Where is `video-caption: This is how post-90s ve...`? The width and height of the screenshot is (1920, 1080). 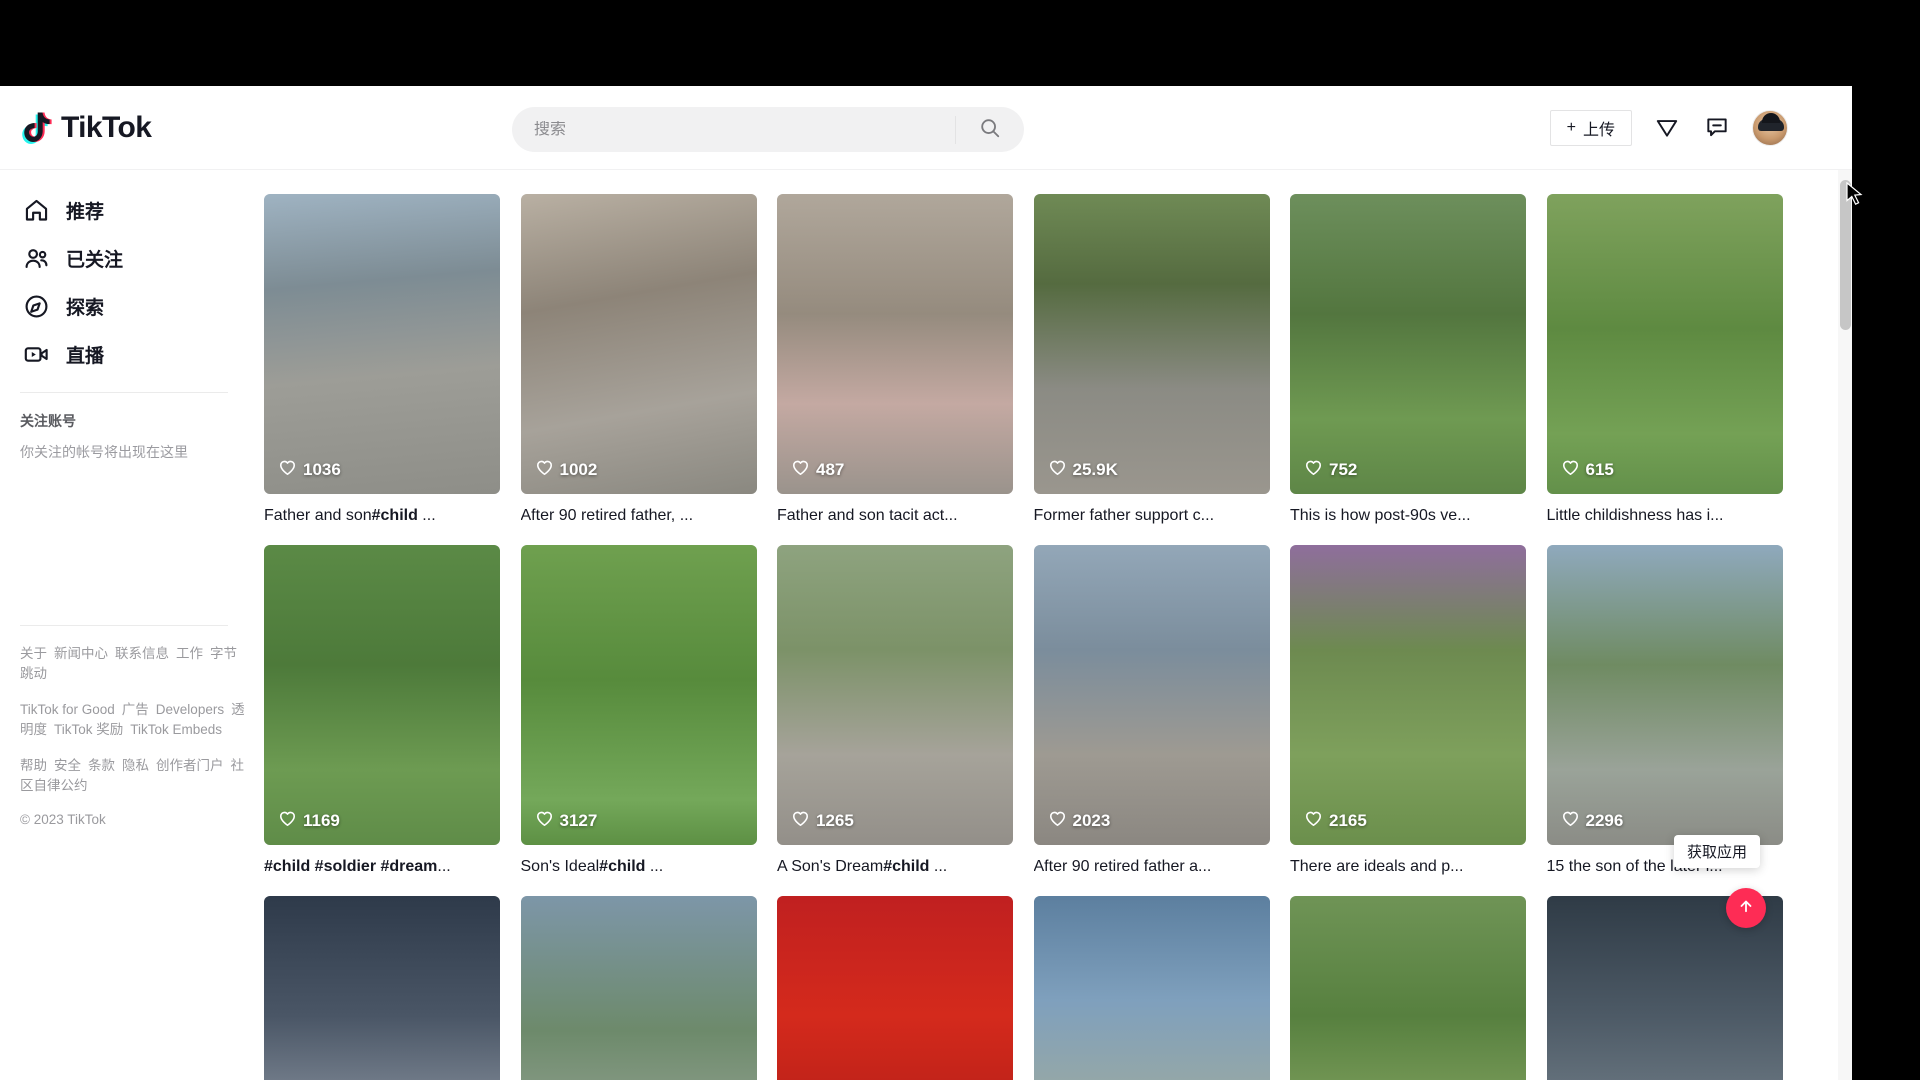 video-caption: This is how post-90s ve... is located at coordinates (1408, 516).